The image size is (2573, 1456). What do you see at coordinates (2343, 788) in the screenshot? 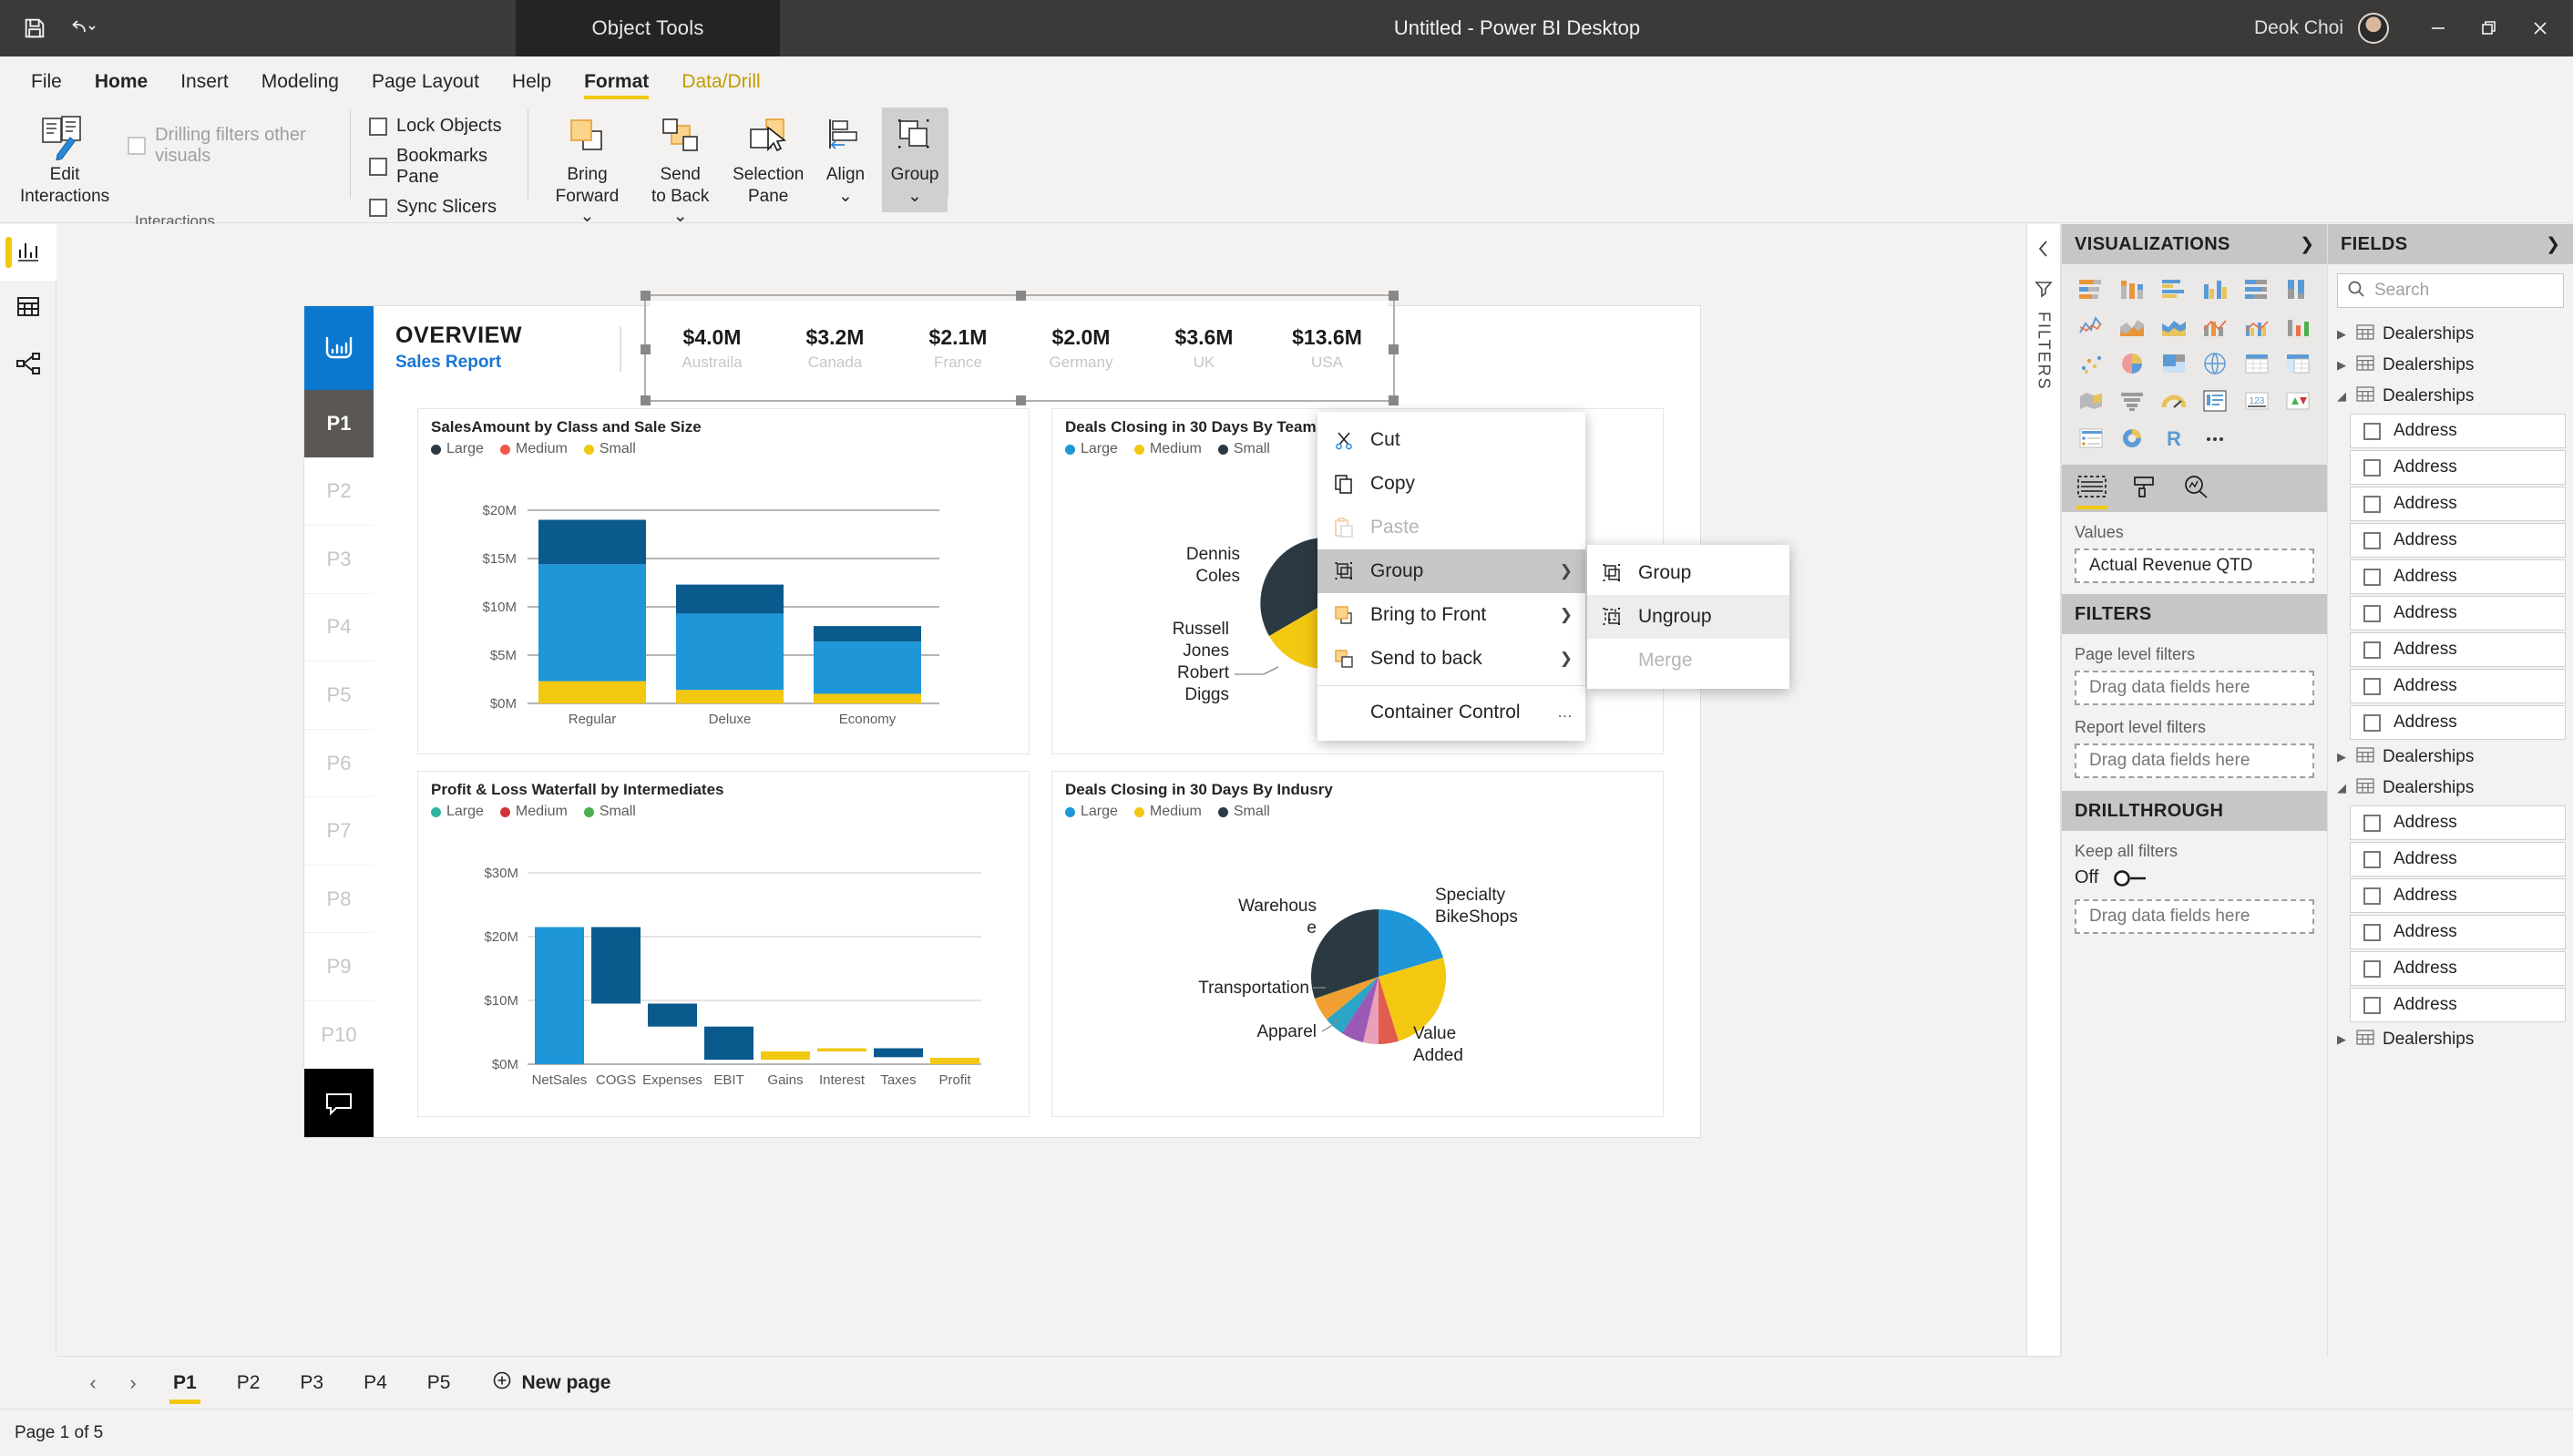
I see `chevron-down-icon: ◢` at bounding box center [2343, 788].